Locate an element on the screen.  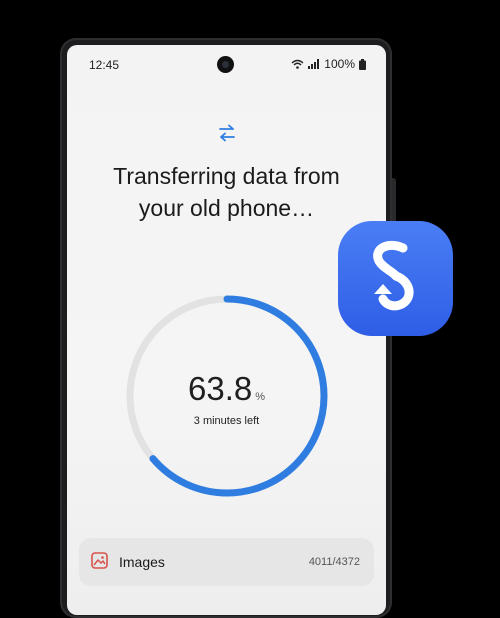
progress-value: 63.8 is located at coordinates (220, 388).